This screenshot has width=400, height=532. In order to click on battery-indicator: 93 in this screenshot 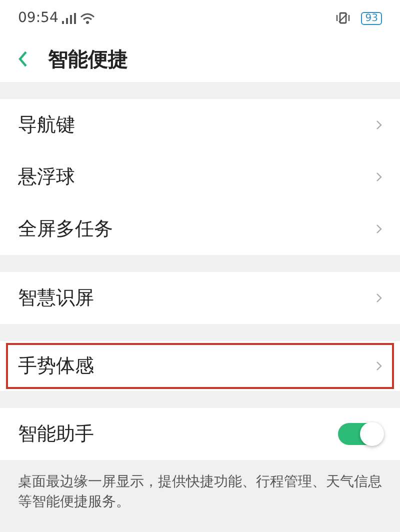, I will do `click(371, 18)`.